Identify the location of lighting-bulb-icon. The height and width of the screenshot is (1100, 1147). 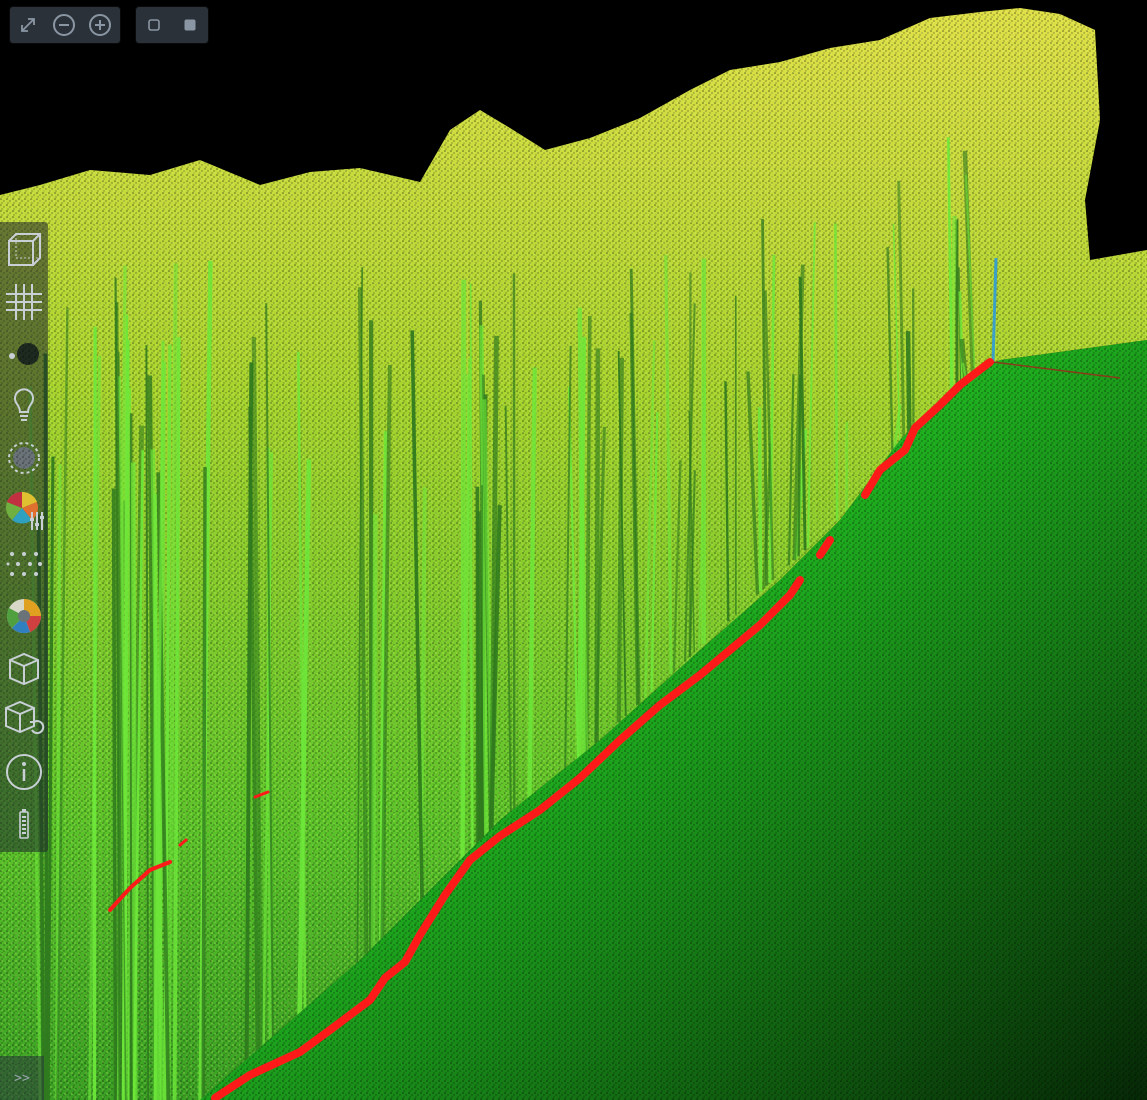
(24, 404).